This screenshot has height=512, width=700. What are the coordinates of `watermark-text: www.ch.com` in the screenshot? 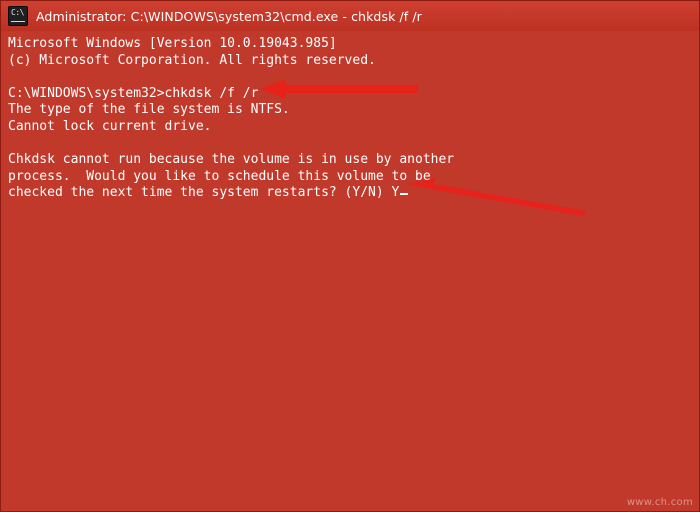 It's located at (659, 502).